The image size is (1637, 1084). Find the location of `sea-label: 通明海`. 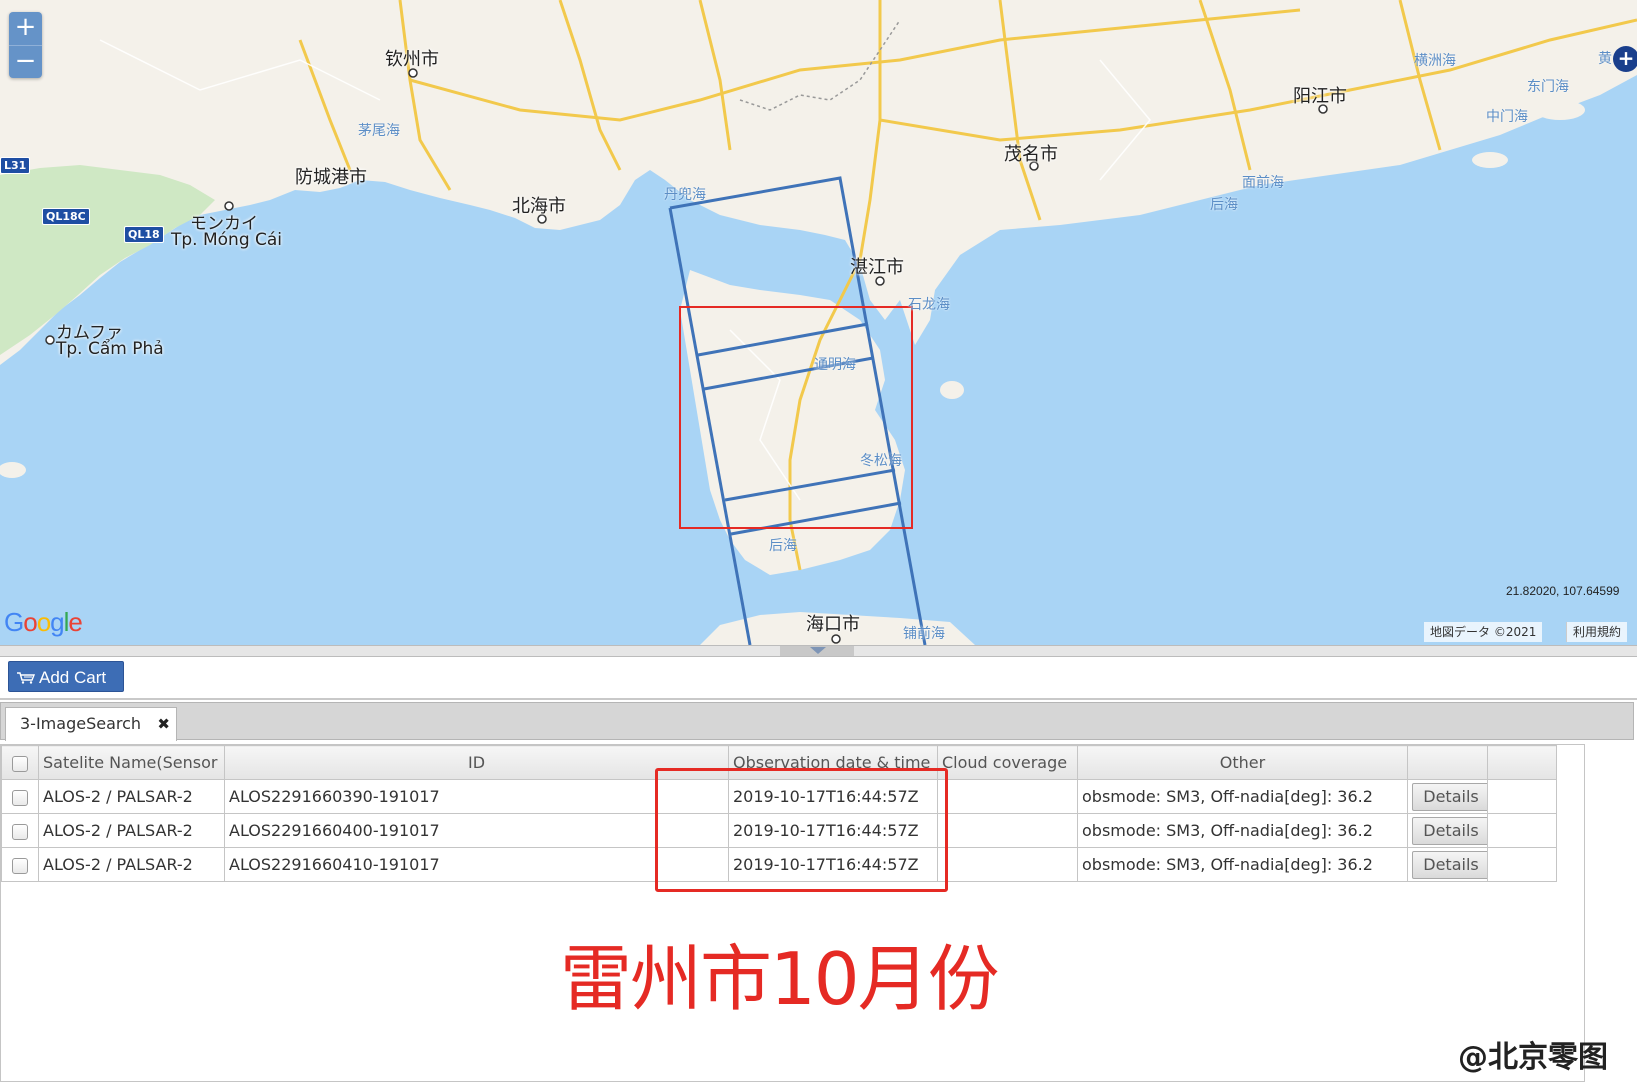

sea-label: 通明海 is located at coordinates (835, 365).